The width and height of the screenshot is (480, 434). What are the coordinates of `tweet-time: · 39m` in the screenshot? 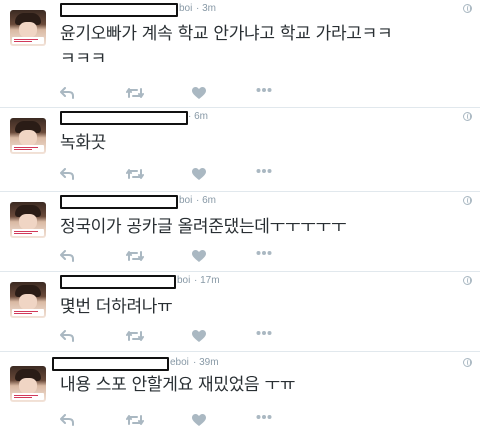 It's located at (206, 362).